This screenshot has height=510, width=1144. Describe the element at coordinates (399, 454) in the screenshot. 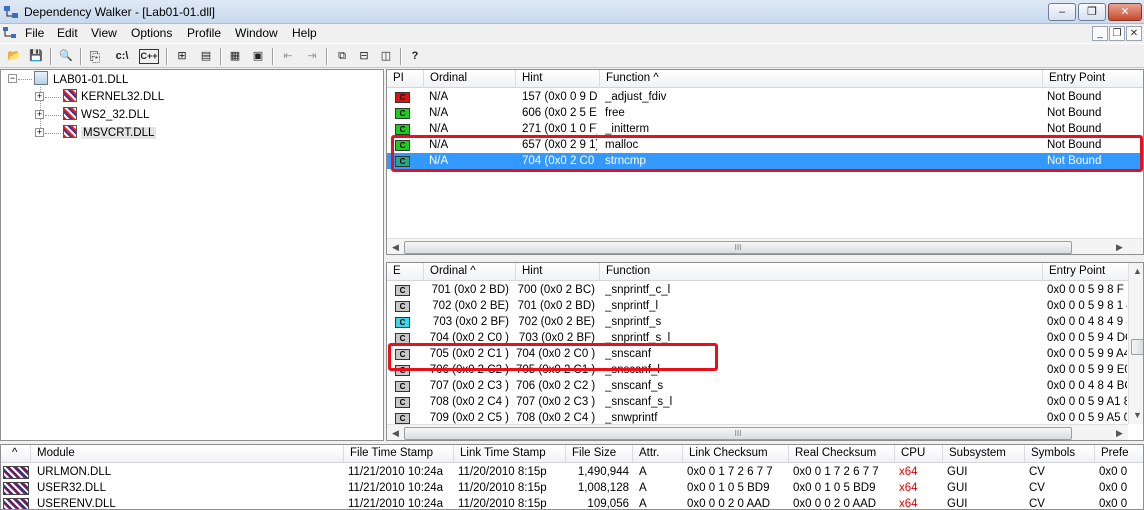

I see `column-header-file-time-stamp: File Time Stamp` at that location.